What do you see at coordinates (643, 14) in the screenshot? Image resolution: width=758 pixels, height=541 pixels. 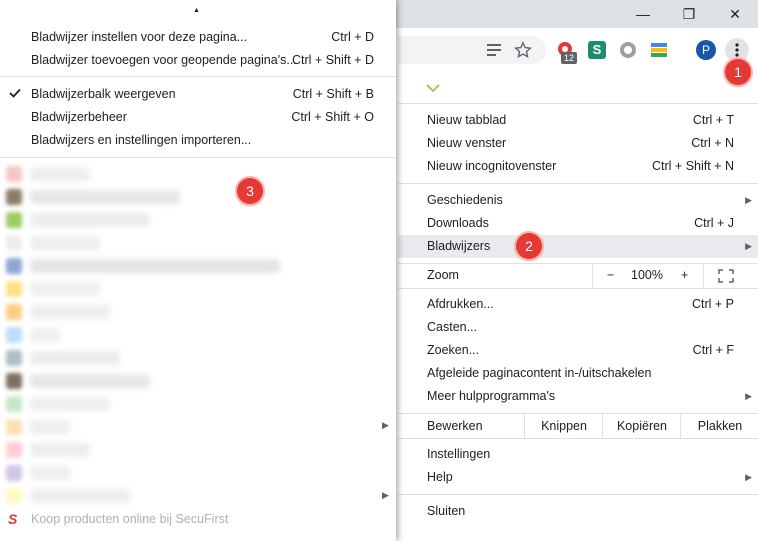 I see `minimize-button: —` at bounding box center [643, 14].